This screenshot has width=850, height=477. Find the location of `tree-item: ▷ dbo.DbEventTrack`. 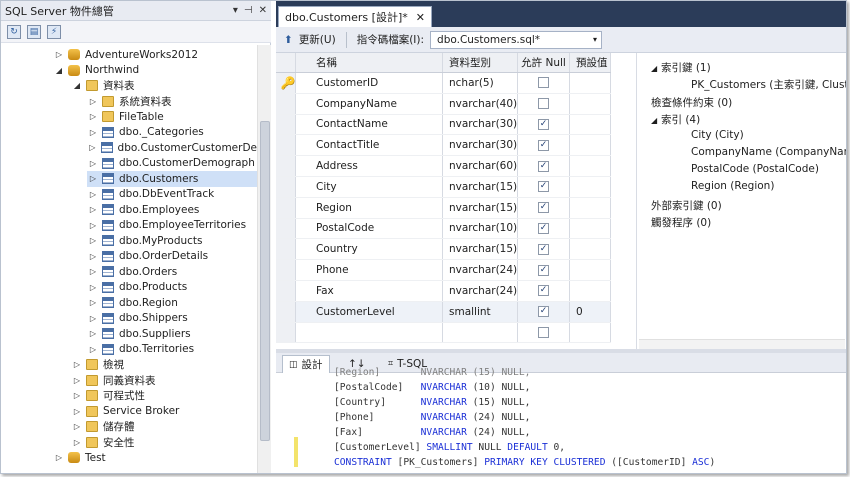

tree-item: ▷ dbo.DbEventTrack is located at coordinates (172, 195).